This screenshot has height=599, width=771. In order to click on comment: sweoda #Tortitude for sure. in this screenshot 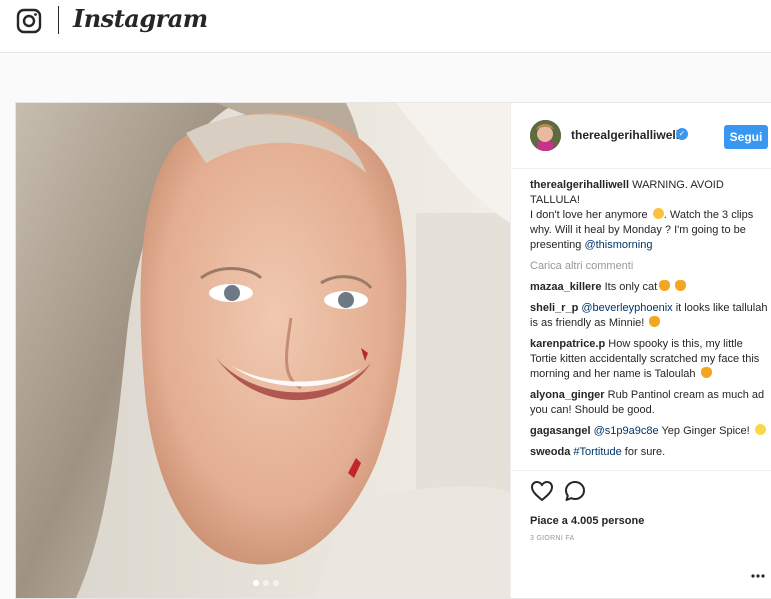, I will do `click(650, 452)`.